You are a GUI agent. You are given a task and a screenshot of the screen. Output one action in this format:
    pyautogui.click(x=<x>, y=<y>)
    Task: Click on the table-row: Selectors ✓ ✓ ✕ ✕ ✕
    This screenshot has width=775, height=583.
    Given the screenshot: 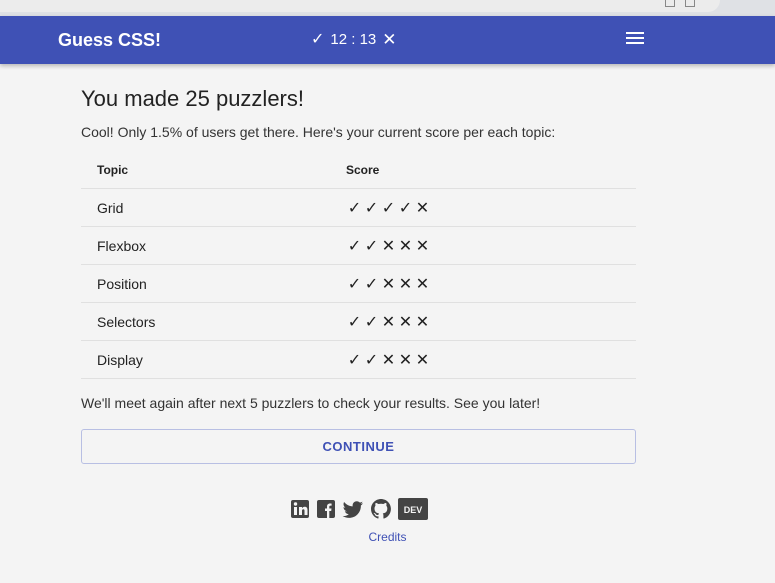 What is the action you would take?
    pyautogui.click(x=358, y=321)
    